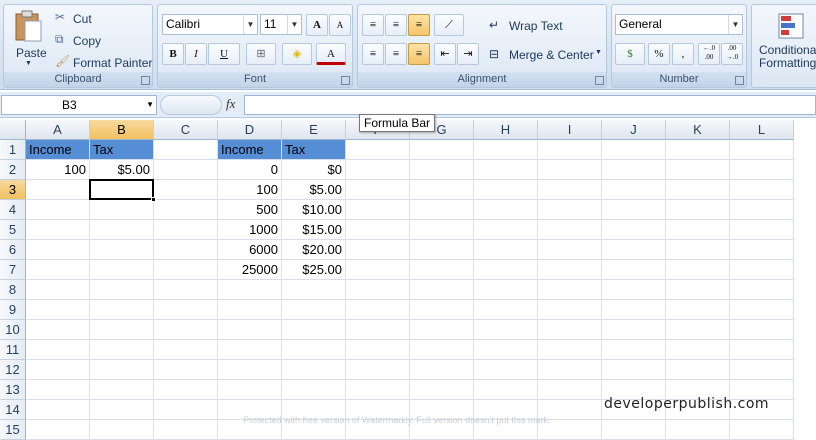  Describe the element at coordinates (13, 430) in the screenshot. I see `row-header: 15` at that location.